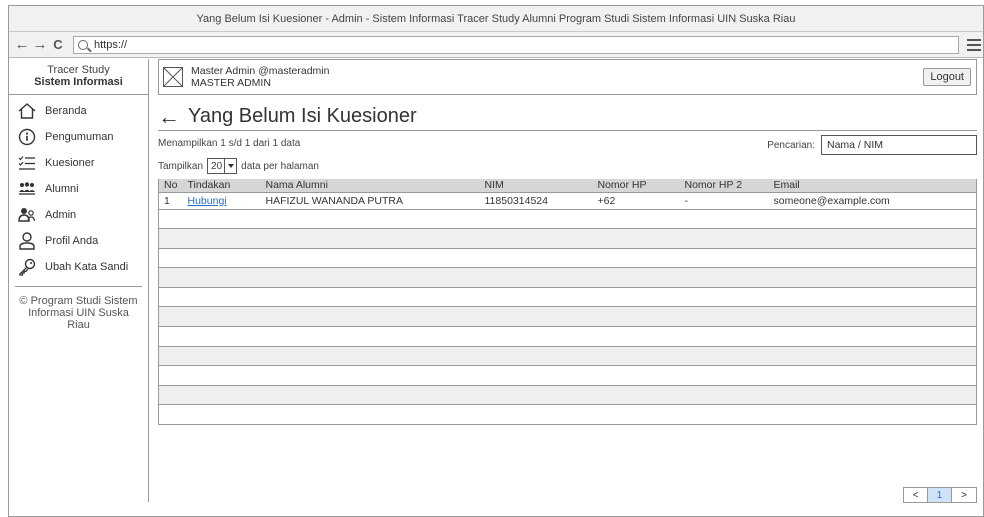 This screenshot has height=517, width=984. What do you see at coordinates (58, 44) in the screenshot?
I see `reload-icon: C` at bounding box center [58, 44].